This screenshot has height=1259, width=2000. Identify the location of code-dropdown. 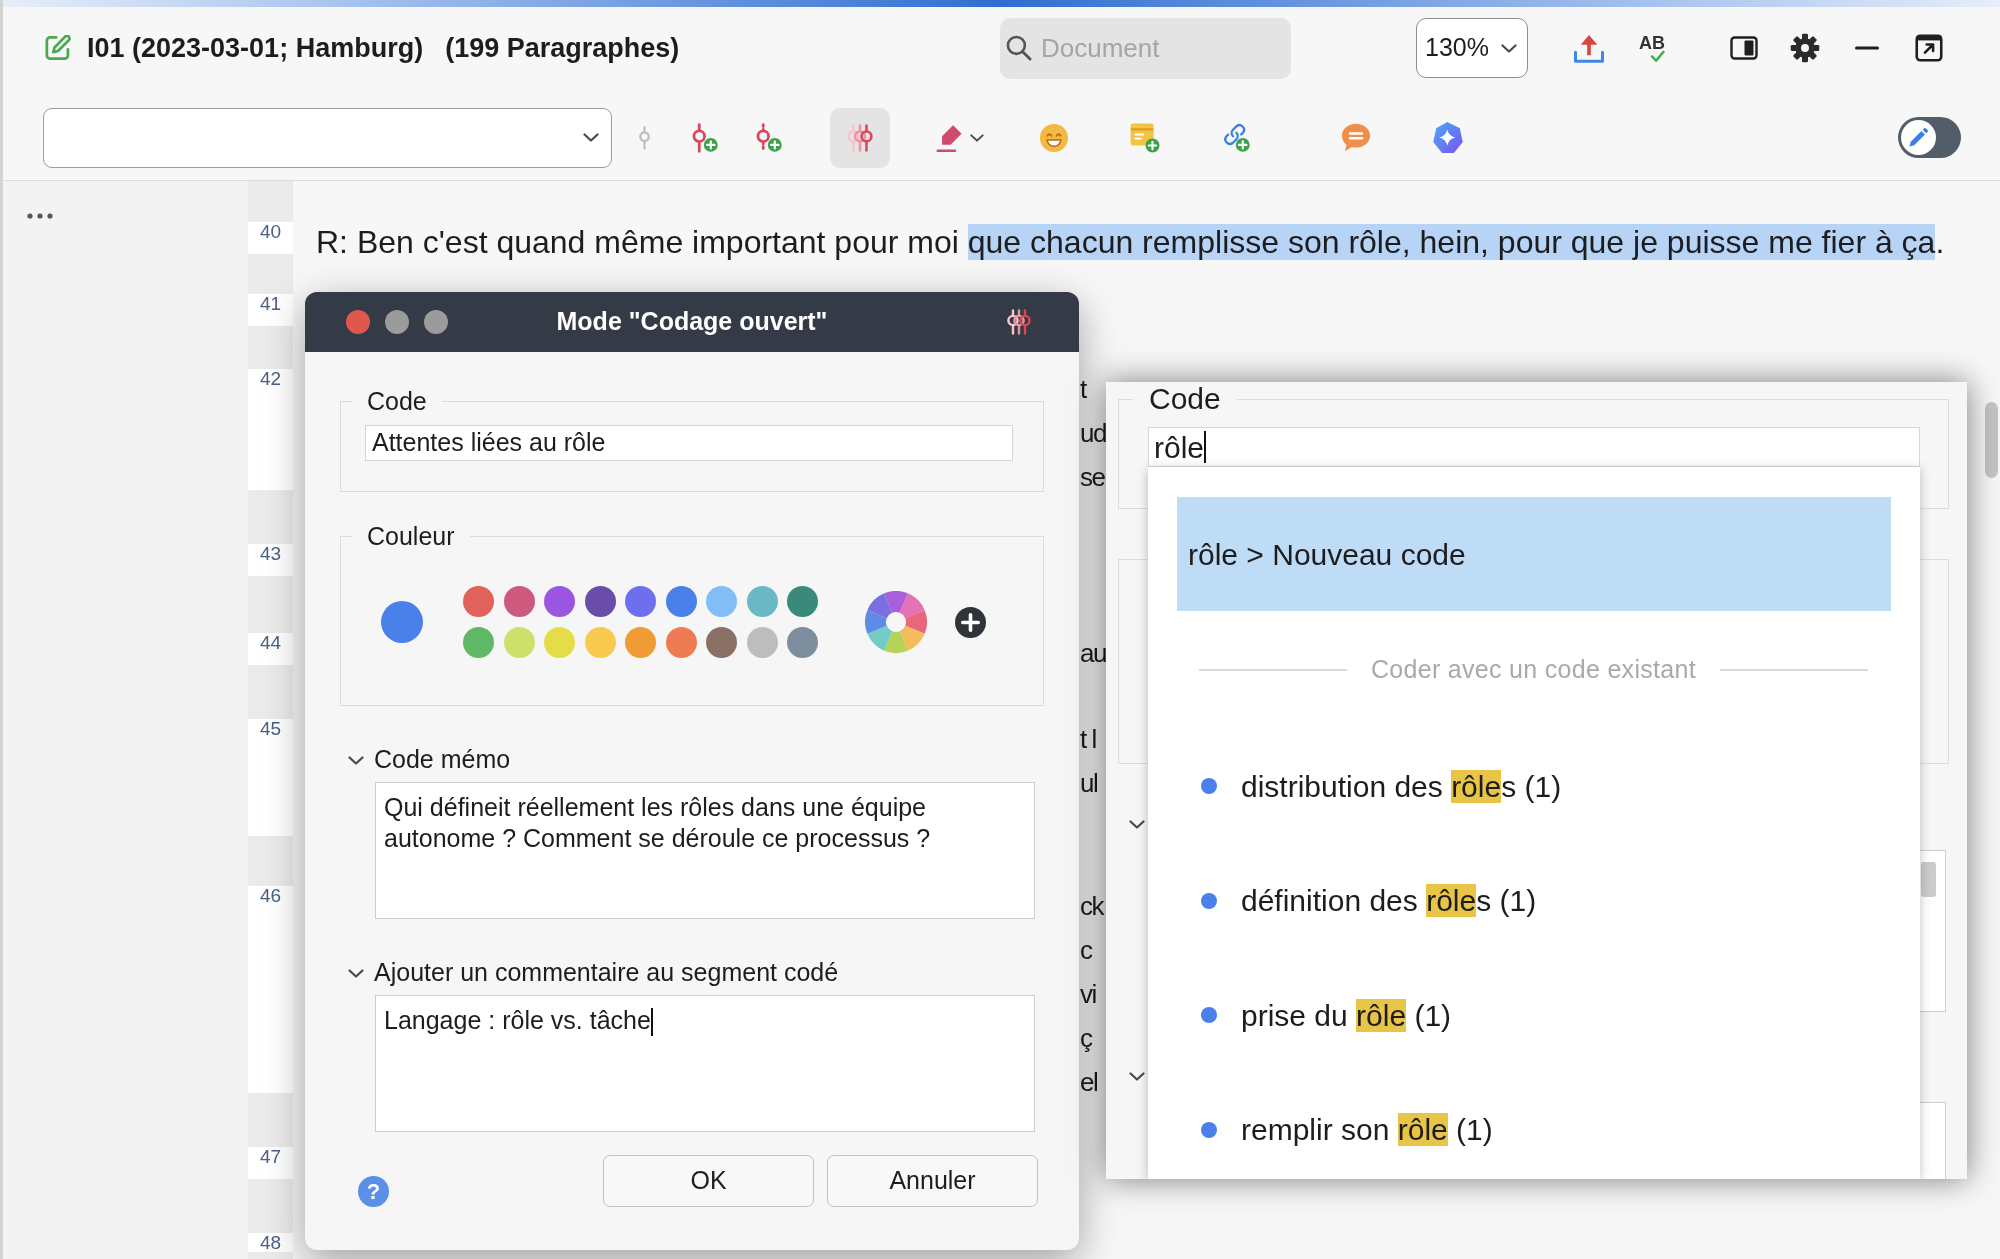
(327, 137).